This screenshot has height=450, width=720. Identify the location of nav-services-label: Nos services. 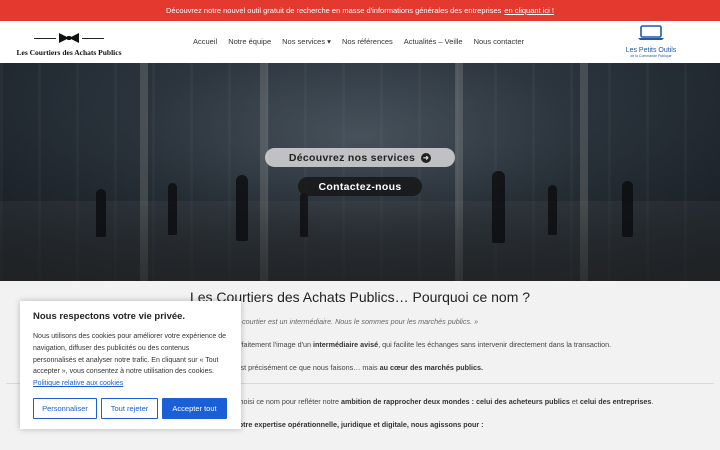
(304, 41).